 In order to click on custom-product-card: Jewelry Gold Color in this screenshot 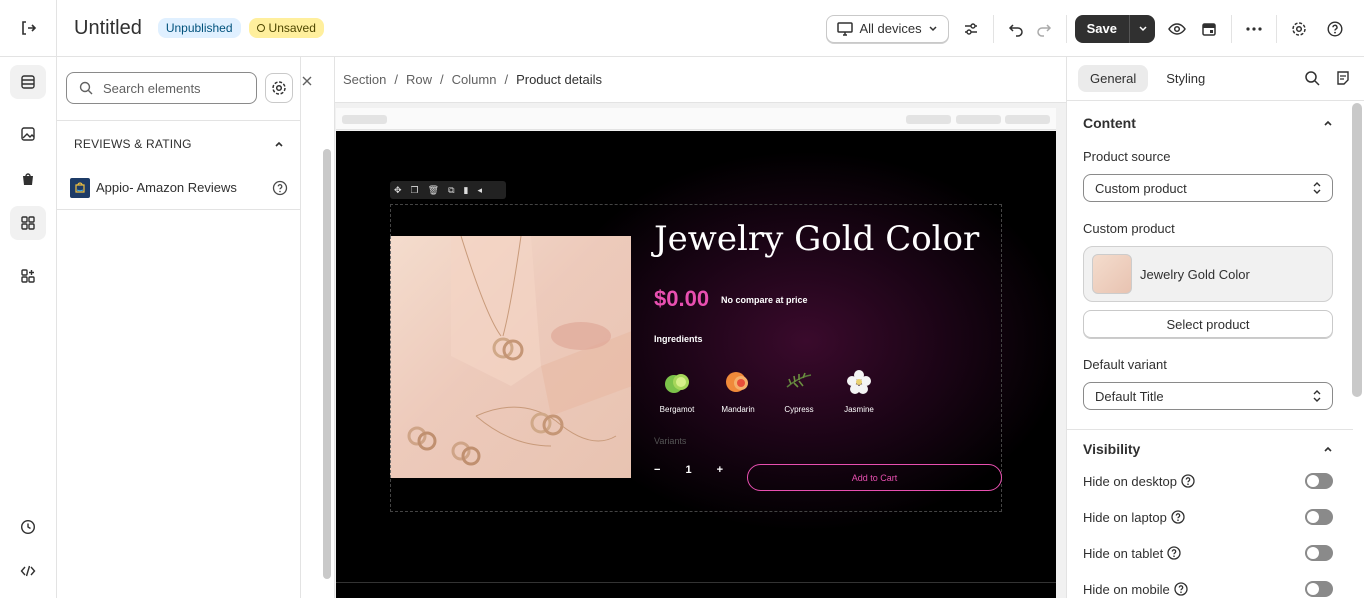, I will do `click(1208, 274)`.